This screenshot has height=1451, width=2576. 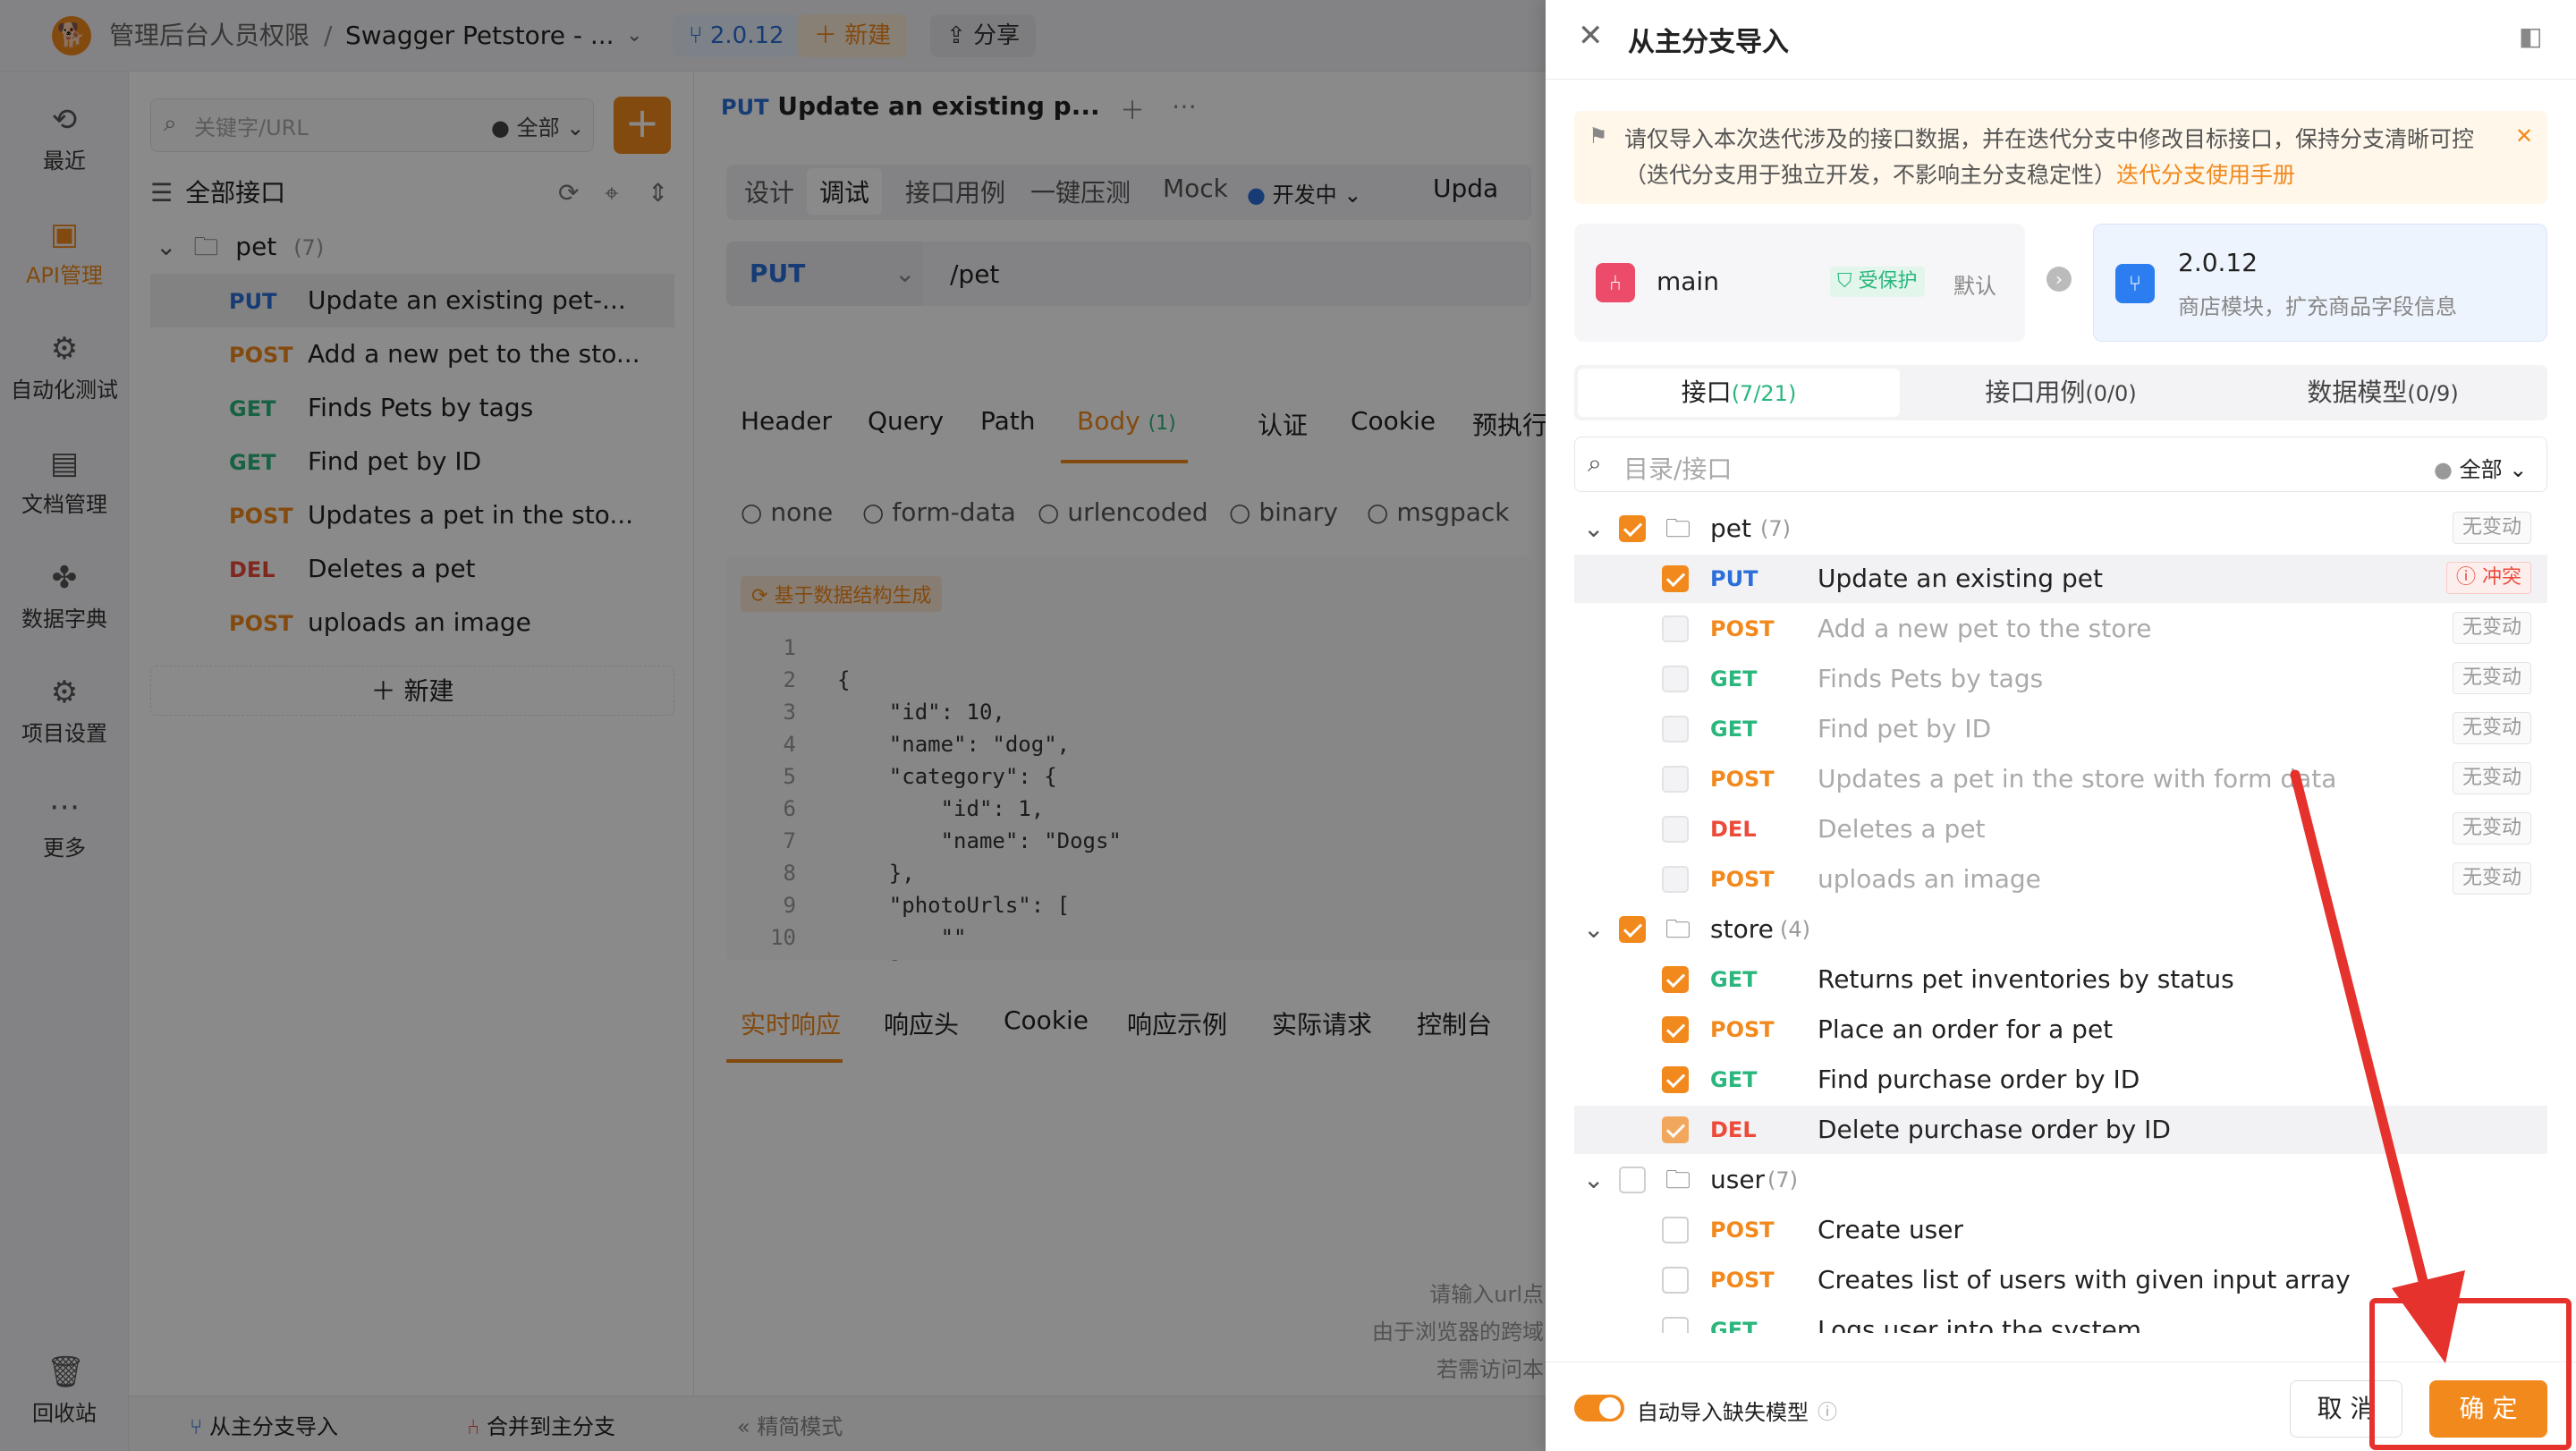 I want to click on source-branch: ⑃ main ⛉ 受保护 默认, so click(x=1799, y=283).